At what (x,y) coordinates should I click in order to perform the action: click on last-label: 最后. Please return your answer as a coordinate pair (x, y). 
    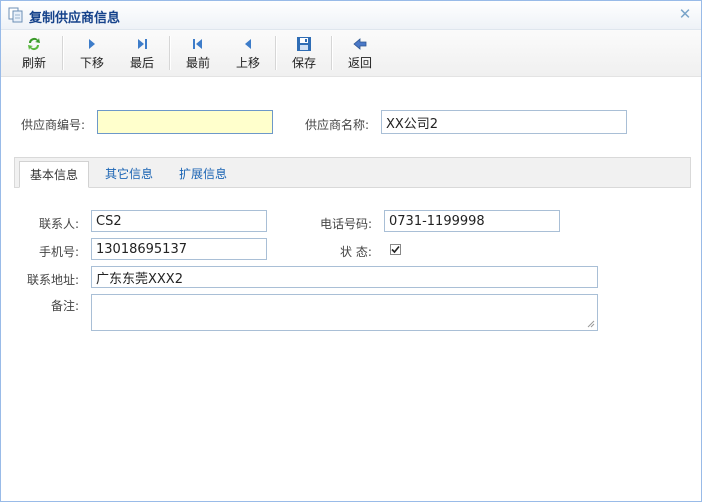
    Looking at the image, I should click on (141, 63).